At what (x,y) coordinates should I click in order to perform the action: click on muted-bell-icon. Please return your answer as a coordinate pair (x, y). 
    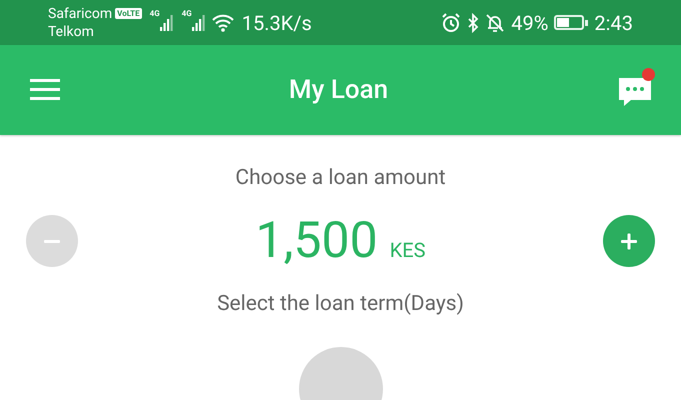
    Looking at the image, I should click on (495, 22).